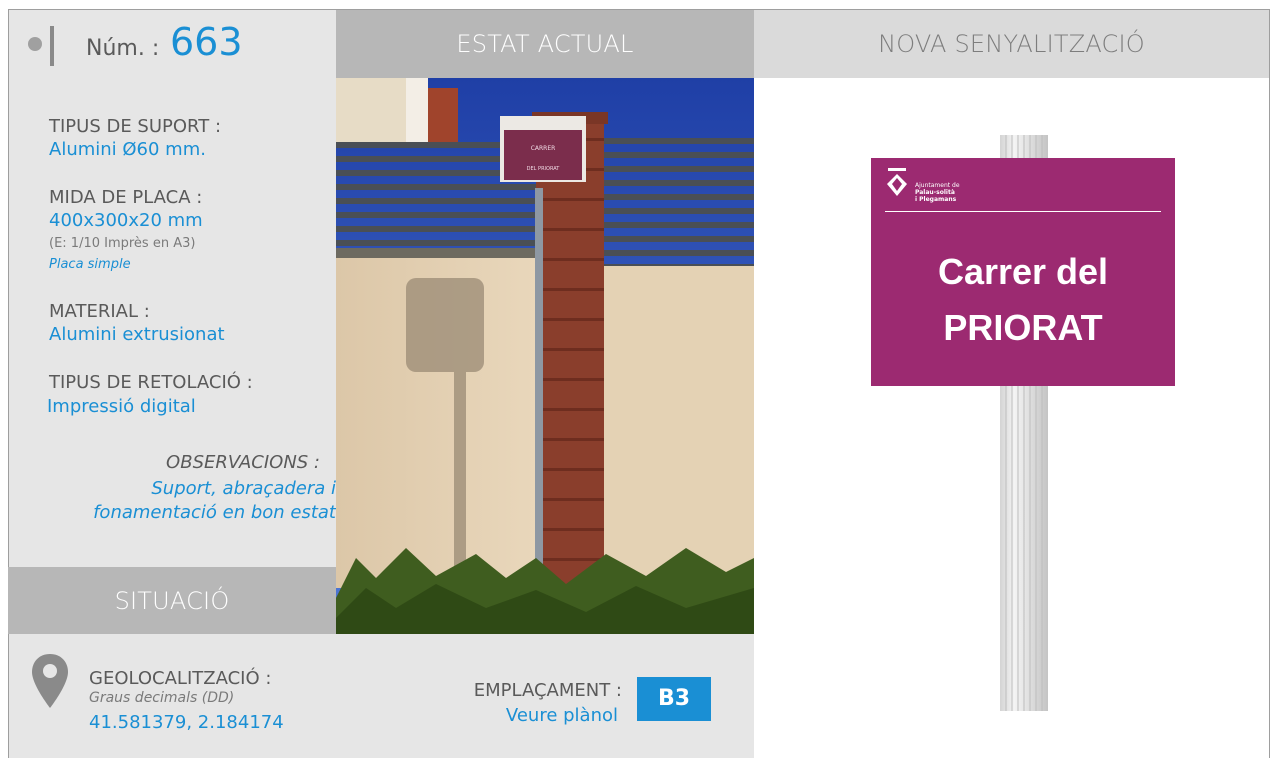 This screenshot has width=1277, height=758. What do you see at coordinates (90, 264) in the screenshot?
I see `mida-placa-note: Placa simple` at bounding box center [90, 264].